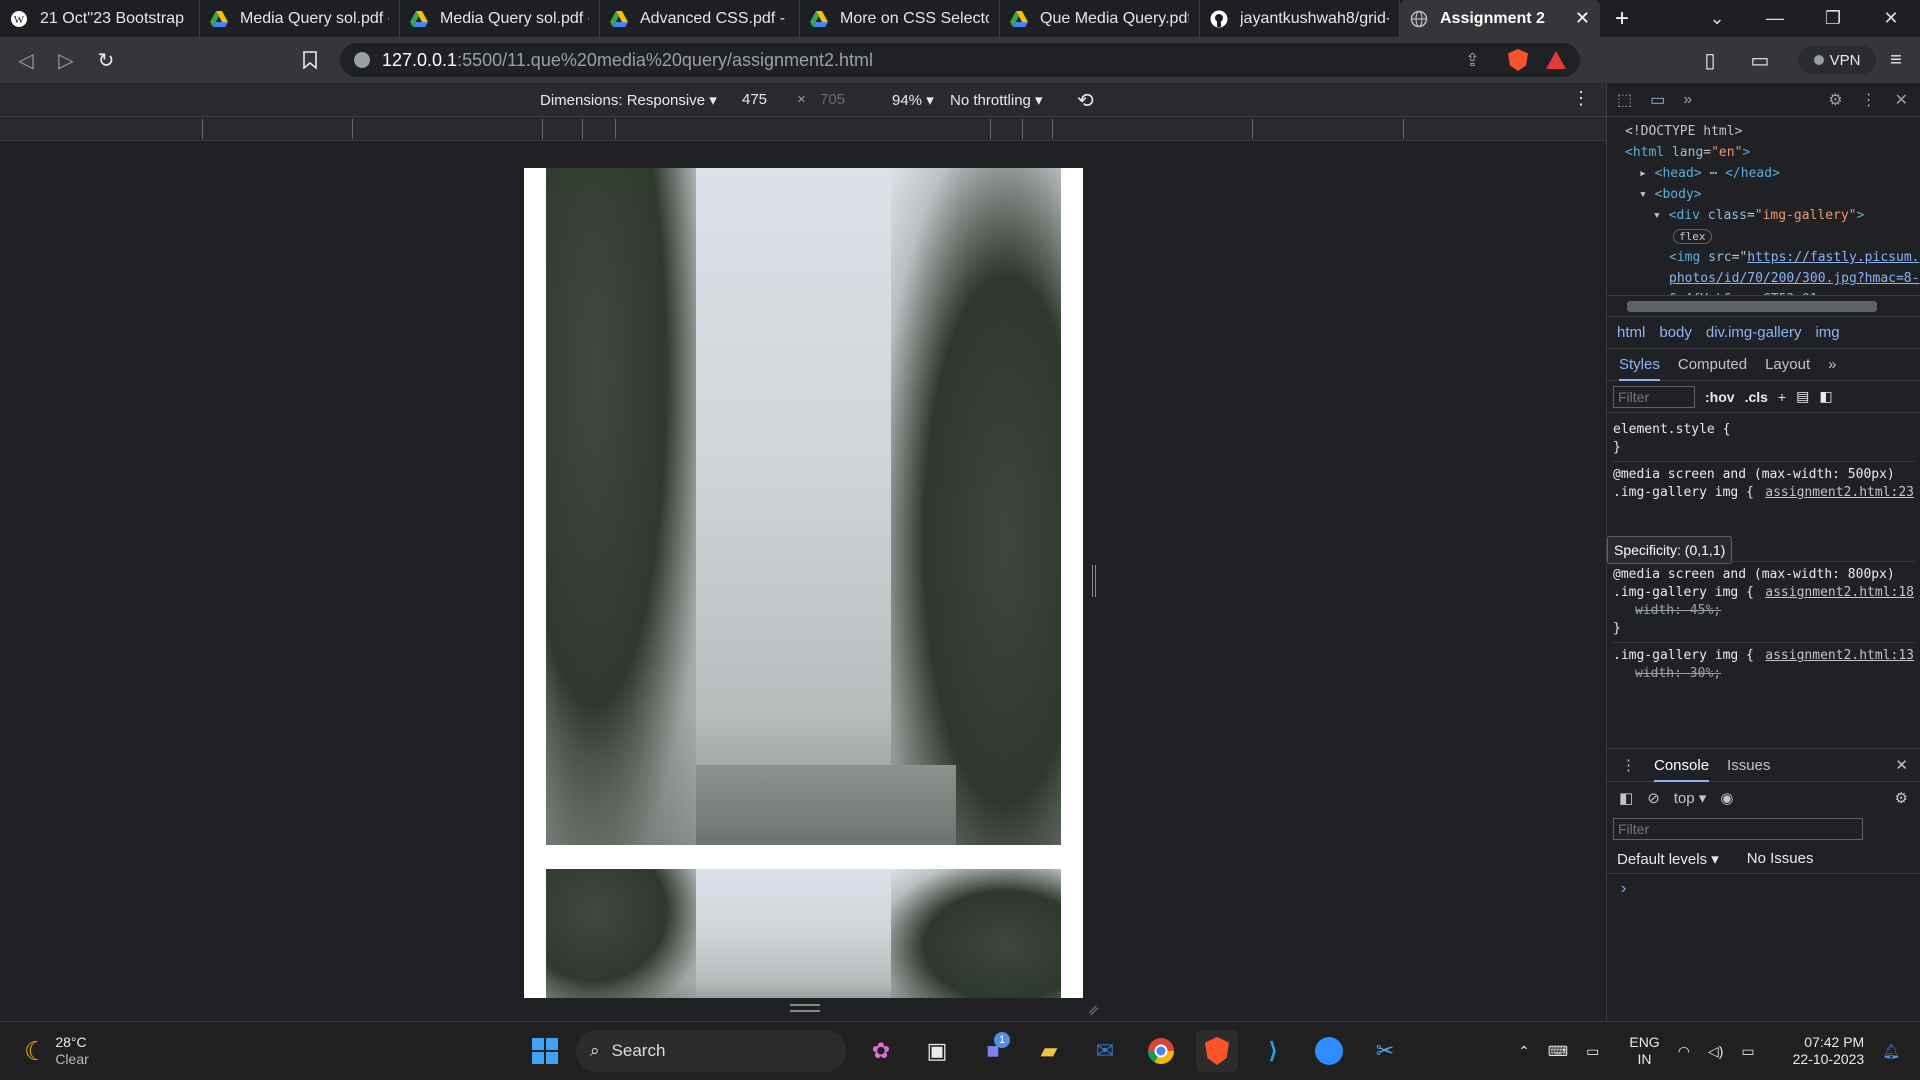  What do you see at coordinates (700, 18) in the screenshot?
I see `tab-advanced-css: Advanced CSS.pdf - Go` at bounding box center [700, 18].